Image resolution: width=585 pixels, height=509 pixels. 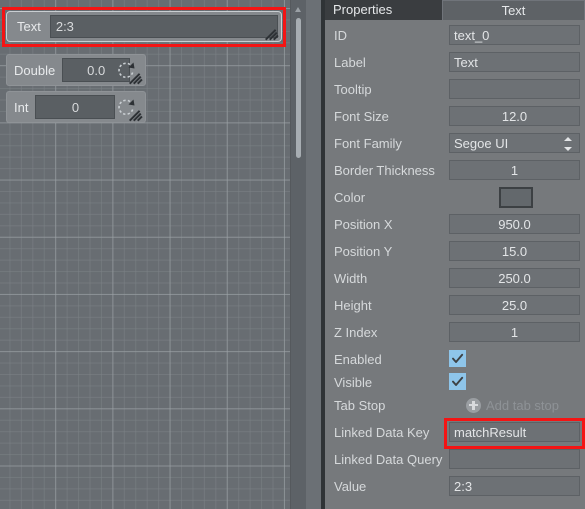 What do you see at coordinates (514, 251) in the screenshot?
I see `position-y-field: 15.0` at bounding box center [514, 251].